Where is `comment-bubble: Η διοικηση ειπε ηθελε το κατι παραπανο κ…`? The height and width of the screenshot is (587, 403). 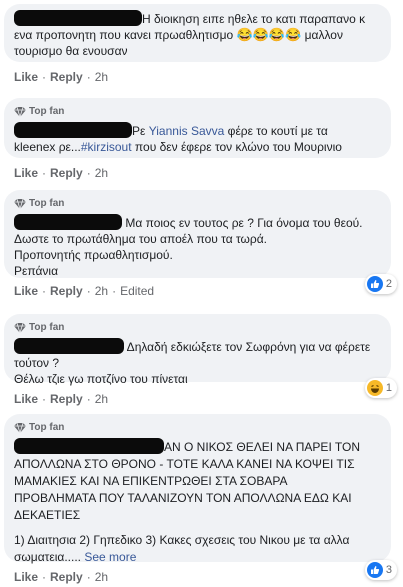
comment-bubble: Η διοικηση ειπε ηθελε το κατι παραπανο κ… is located at coordinates (197, 33).